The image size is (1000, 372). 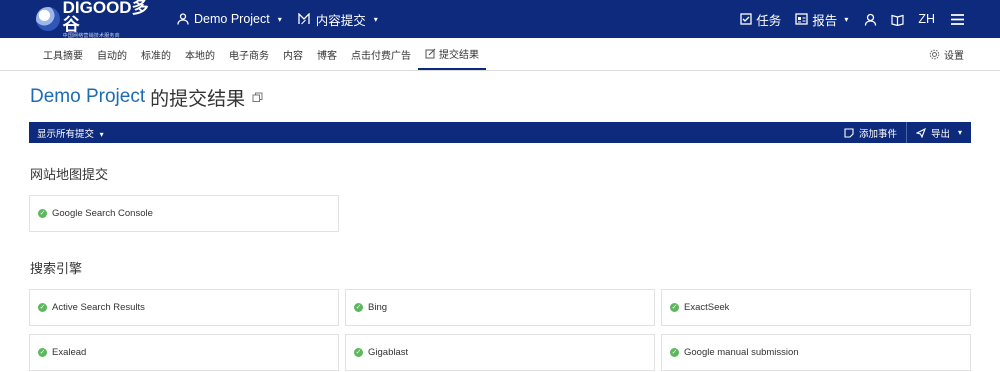 I want to click on account-button, so click(x=870, y=19).